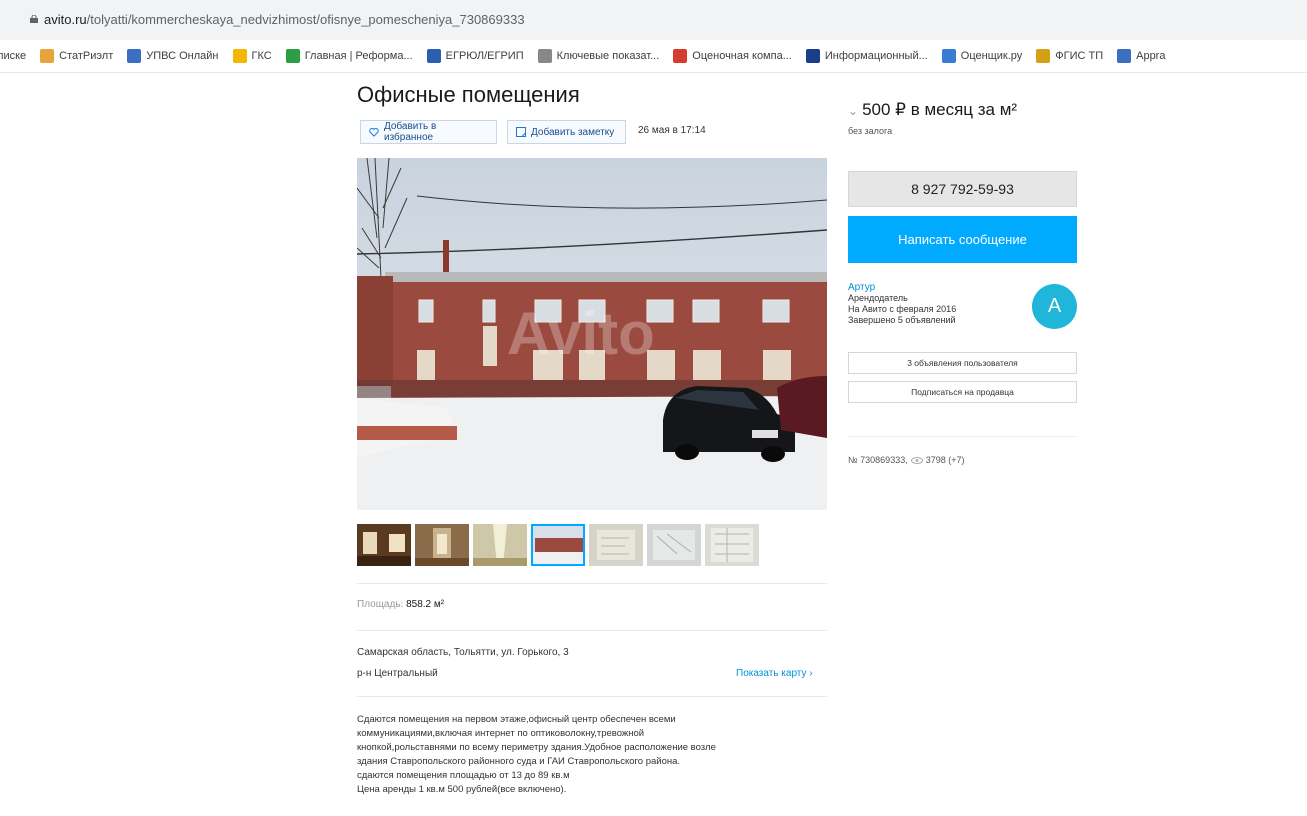 The image size is (1307, 816). What do you see at coordinates (374, 132) in the screenshot?
I see `heart-icon` at bounding box center [374, 132].